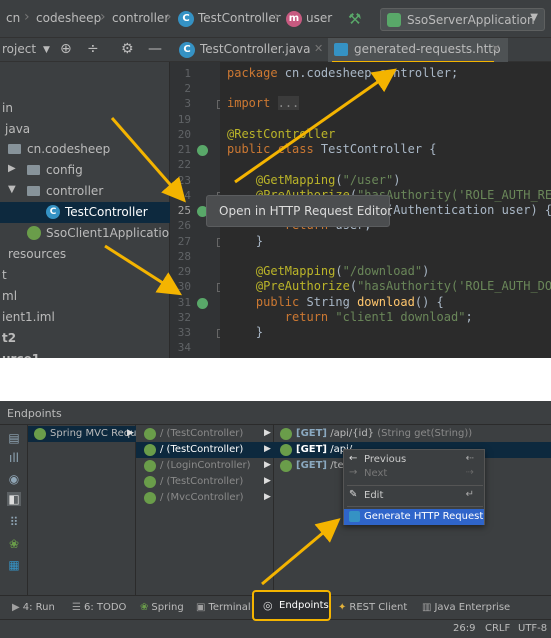  Describe the element at coordinates (13, 18) in the screenshot. I see `breadcrumb-cn: cn` at that location.